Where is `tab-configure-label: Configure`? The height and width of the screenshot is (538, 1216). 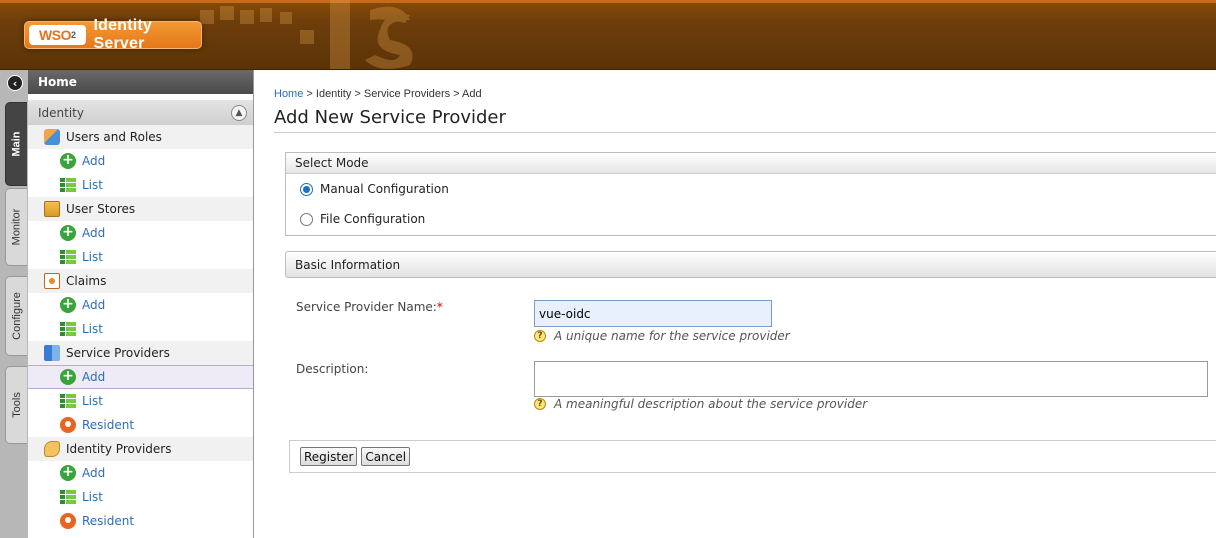
tab-configure-label: Configure is located at coordinates (16, 316).